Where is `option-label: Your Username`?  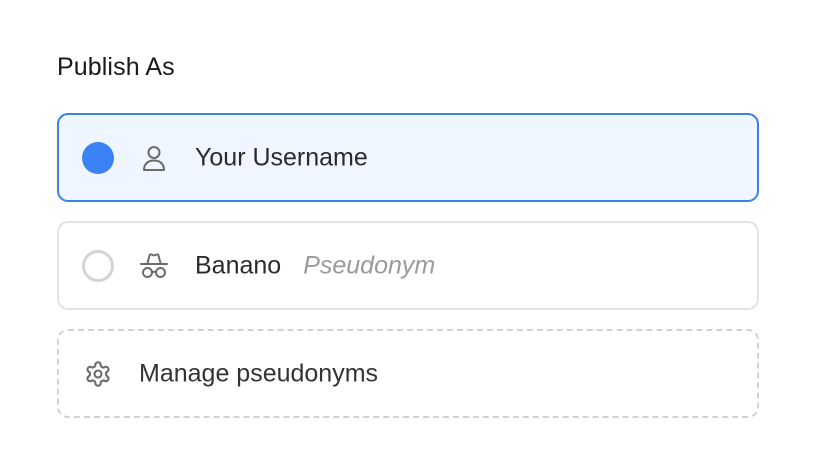 option-label: Your Username is located at coordinates (281, 157).